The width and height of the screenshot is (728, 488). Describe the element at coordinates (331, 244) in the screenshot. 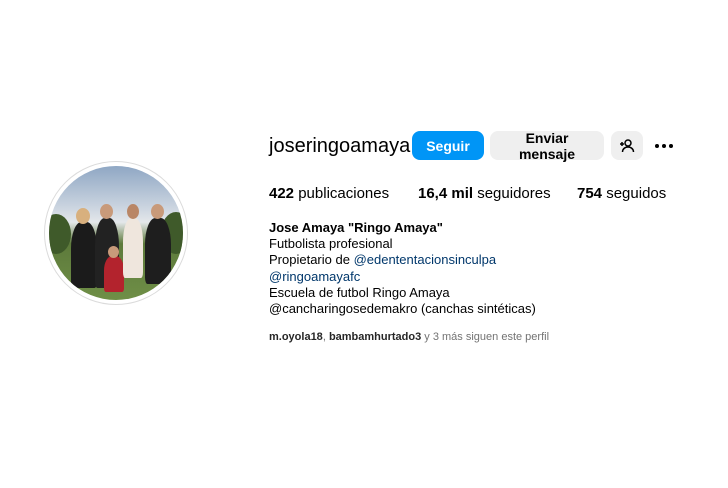

I see `bio-line-occupation: Futbolista profesional` at that location.